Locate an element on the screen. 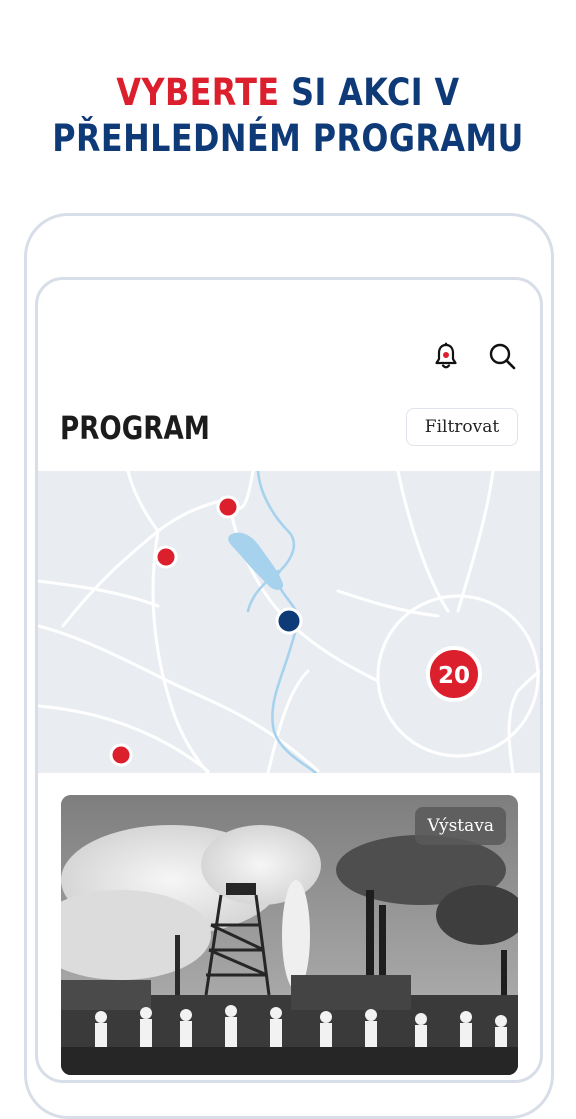  headline-line1: SI AKCI V is located at coordinates (369, 92).